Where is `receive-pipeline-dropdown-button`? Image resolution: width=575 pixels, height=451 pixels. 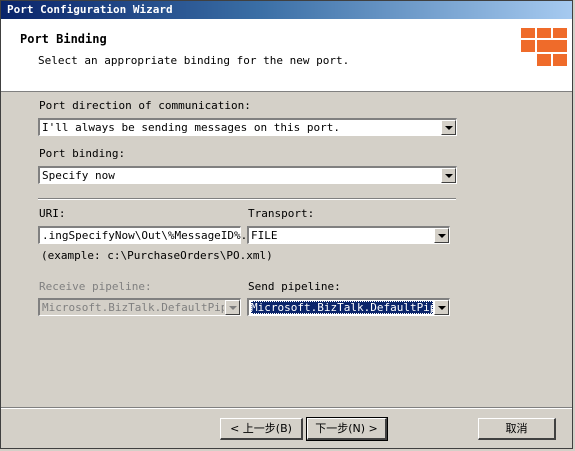
receive-pipeline-dropdown-button is located at coordinates (232, 307).